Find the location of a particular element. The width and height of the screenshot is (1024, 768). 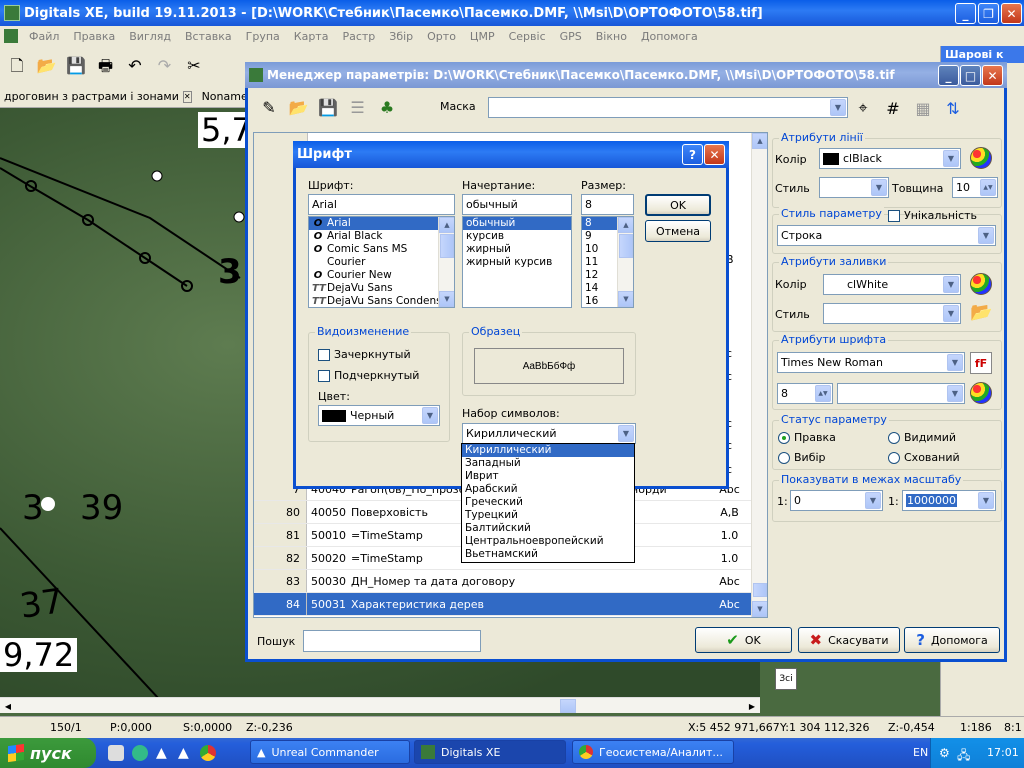

menu-view: Вигляд is located at coordinates (150, 36).